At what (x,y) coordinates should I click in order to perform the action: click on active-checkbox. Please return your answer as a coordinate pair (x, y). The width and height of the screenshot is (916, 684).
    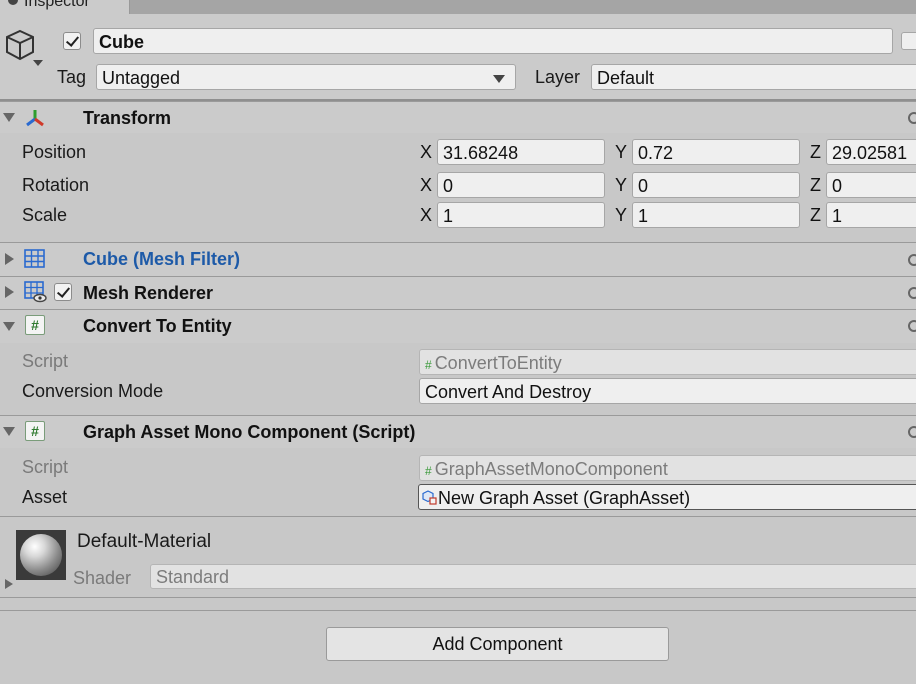
    Looking at the image, I should click on (72, 41).